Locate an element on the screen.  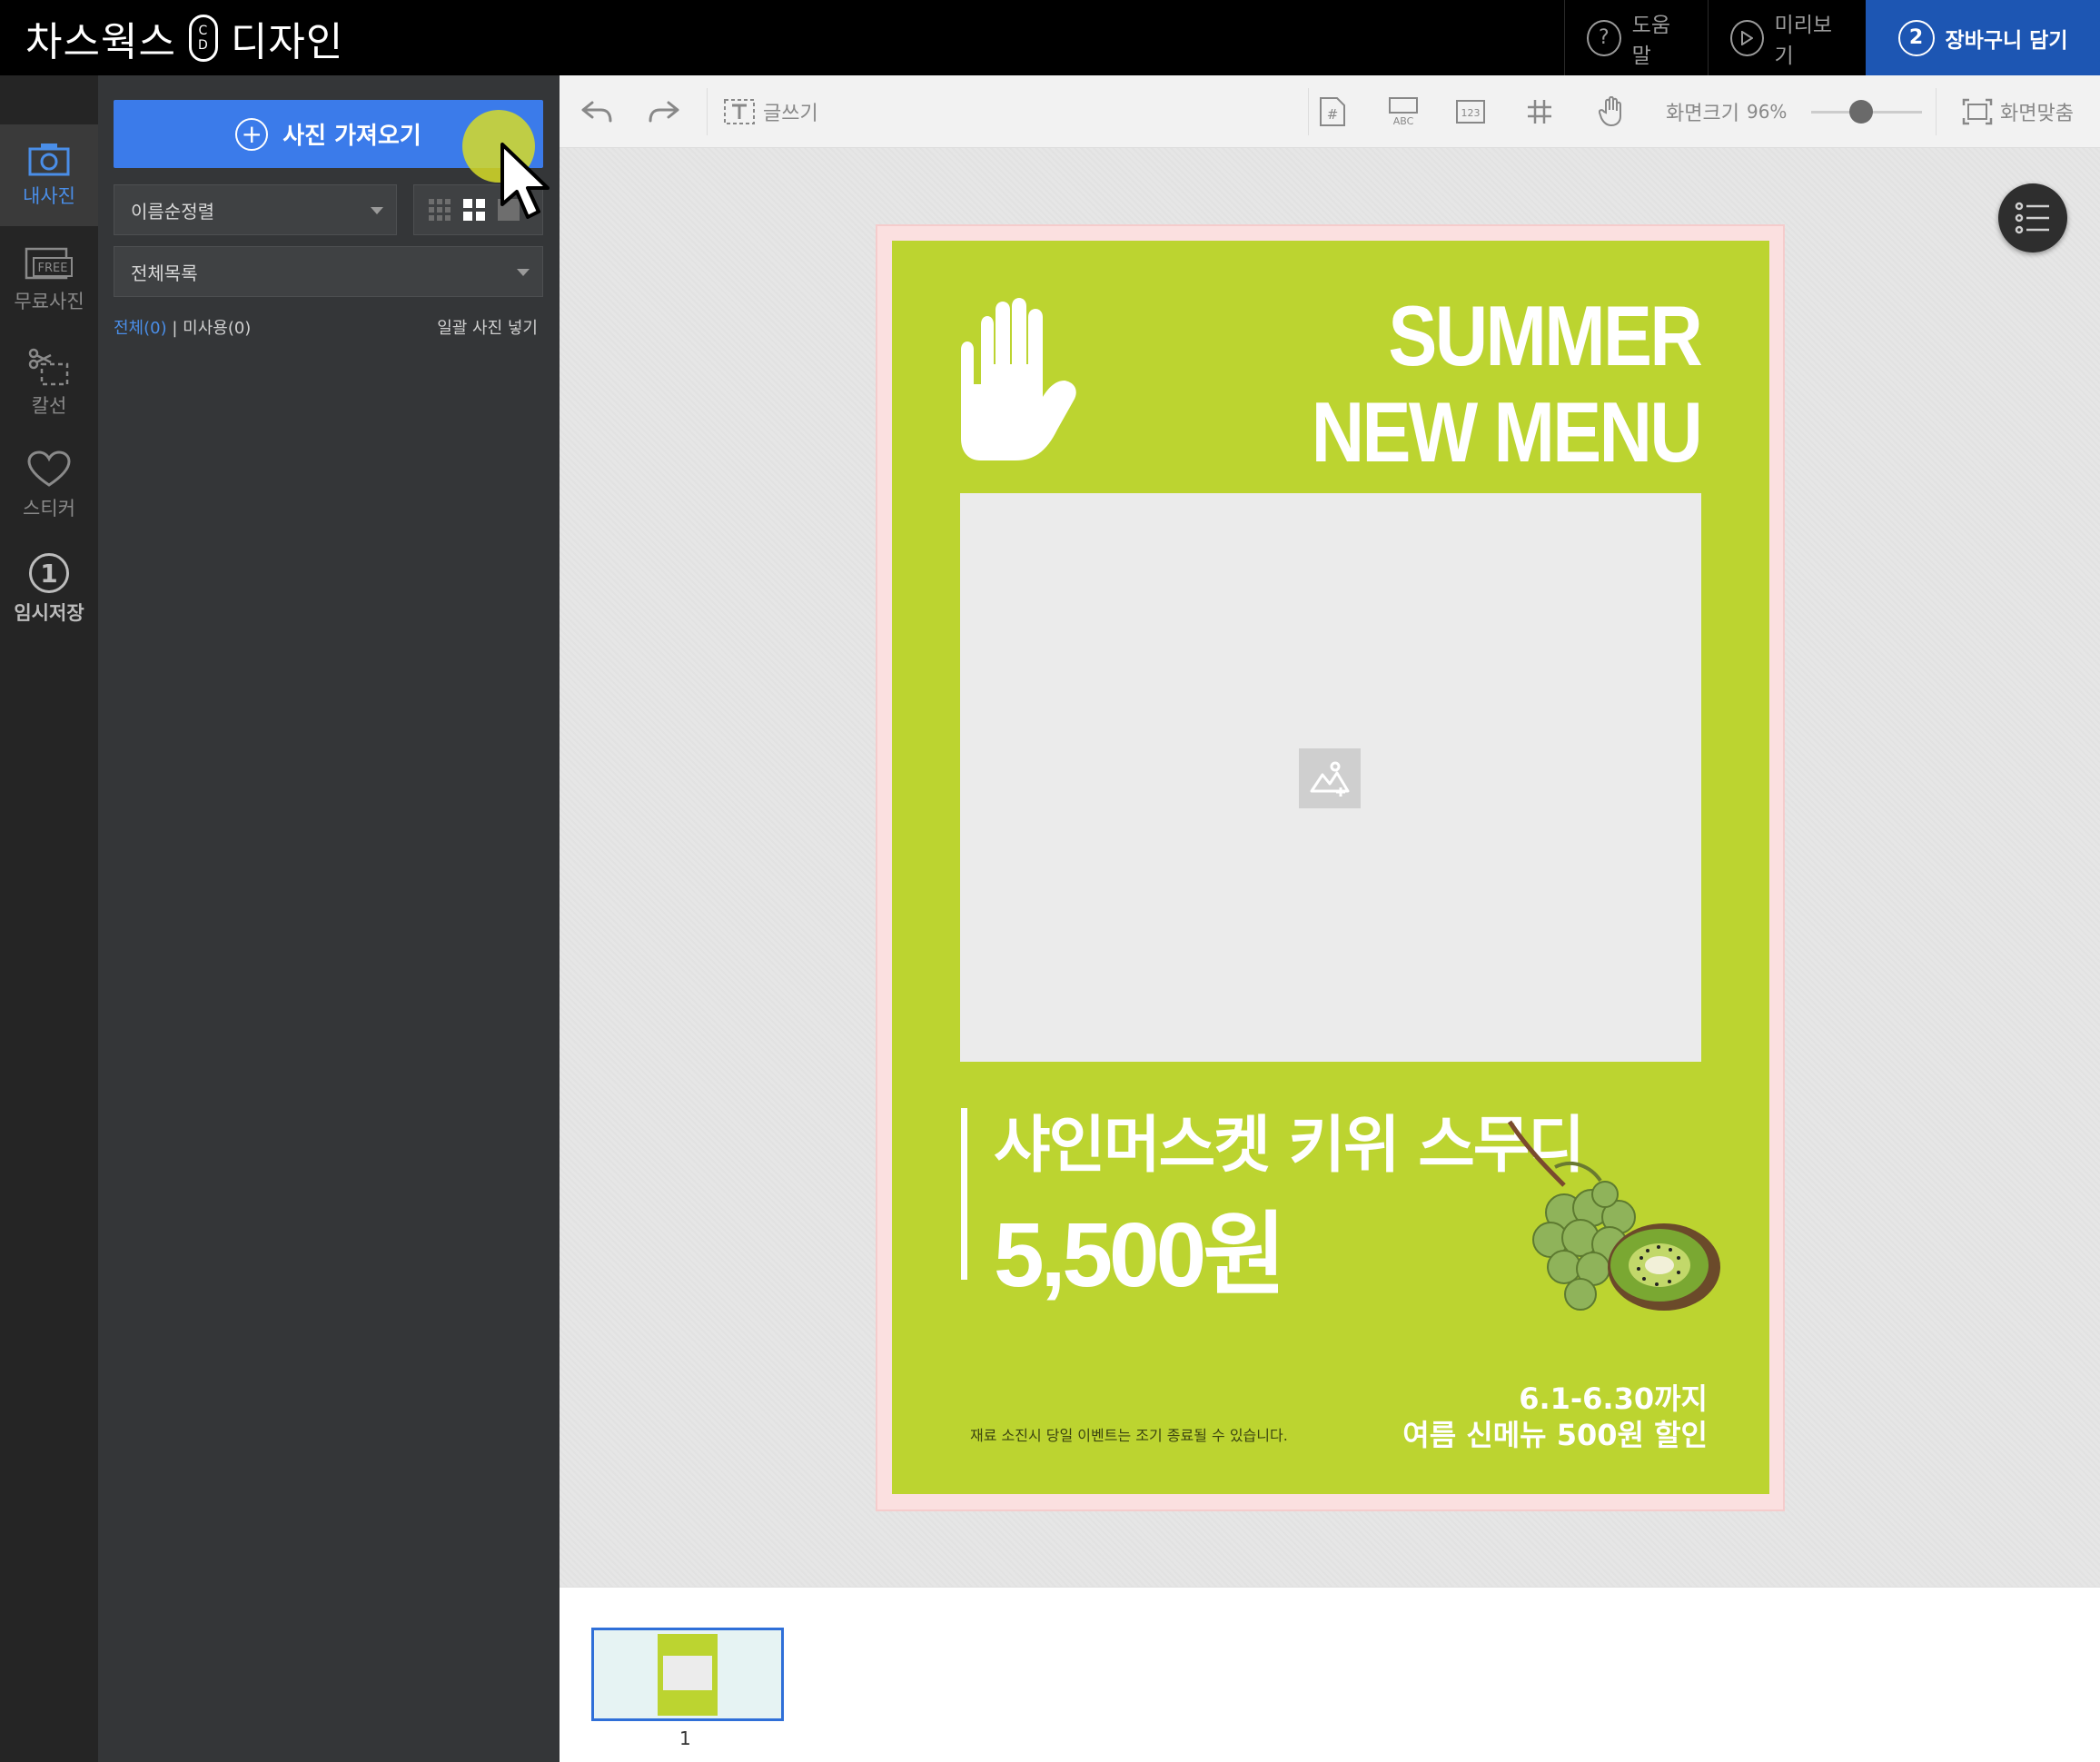
grid-large-icon is located at coordinates (474, 210).